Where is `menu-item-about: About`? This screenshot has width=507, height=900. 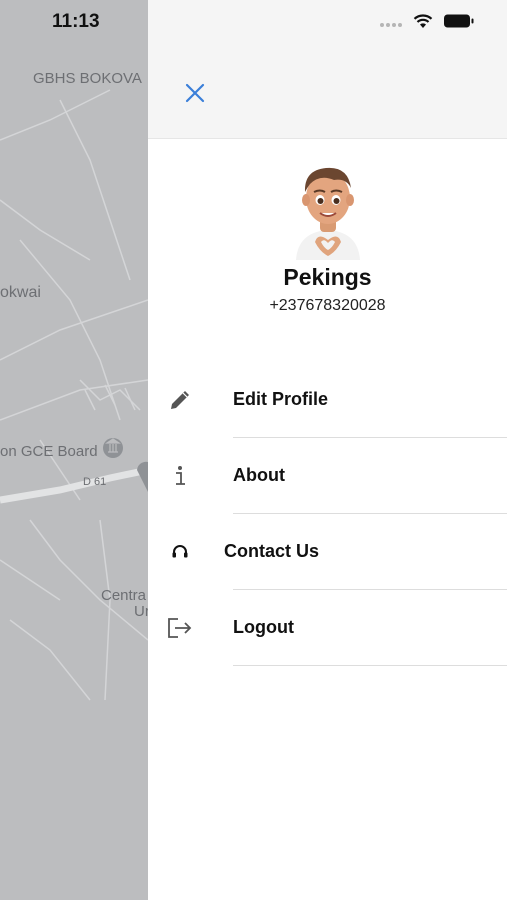
menu-item-about: About is located at coordinates (327, 476).